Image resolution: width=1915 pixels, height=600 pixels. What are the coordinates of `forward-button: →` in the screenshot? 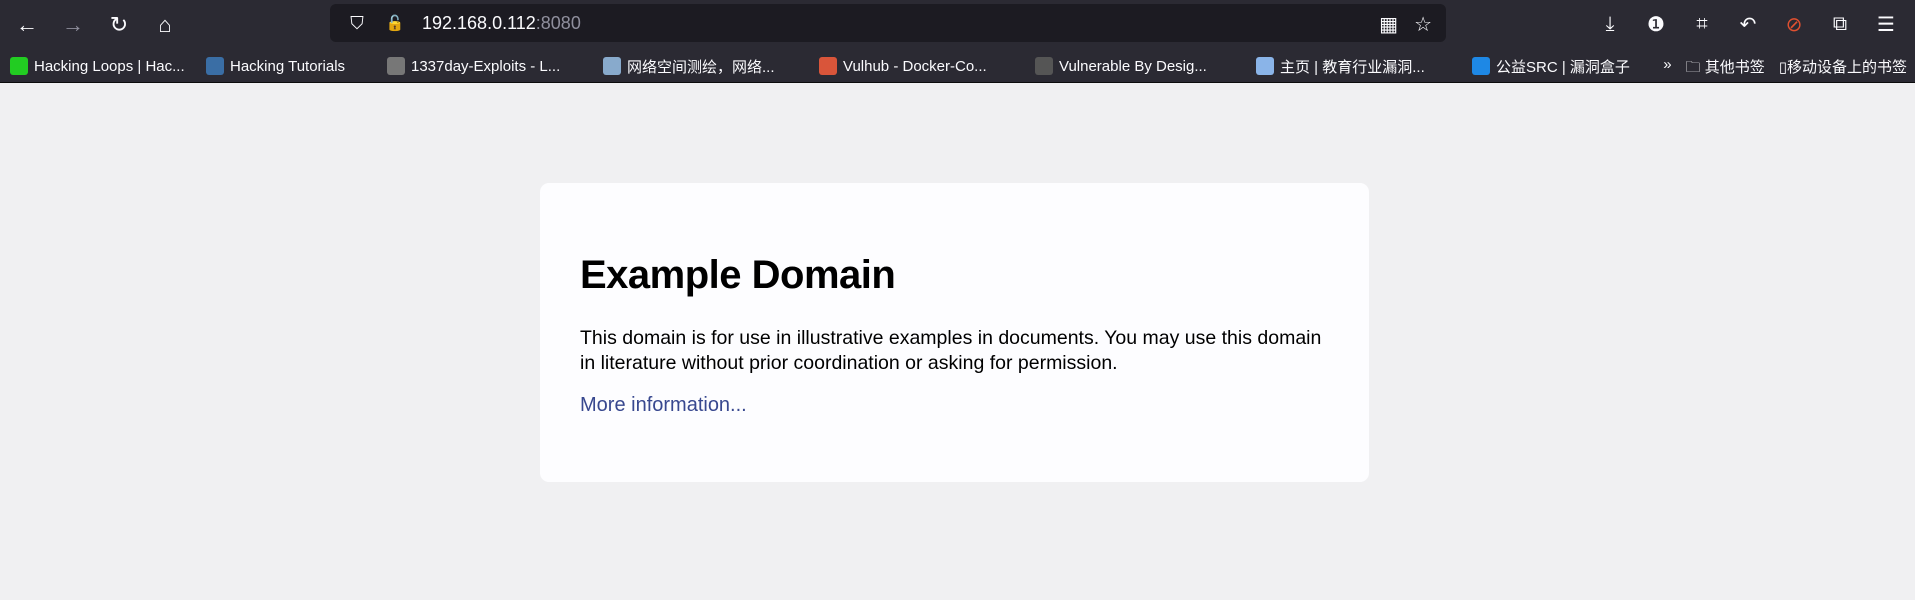 It's located at (73, 25).